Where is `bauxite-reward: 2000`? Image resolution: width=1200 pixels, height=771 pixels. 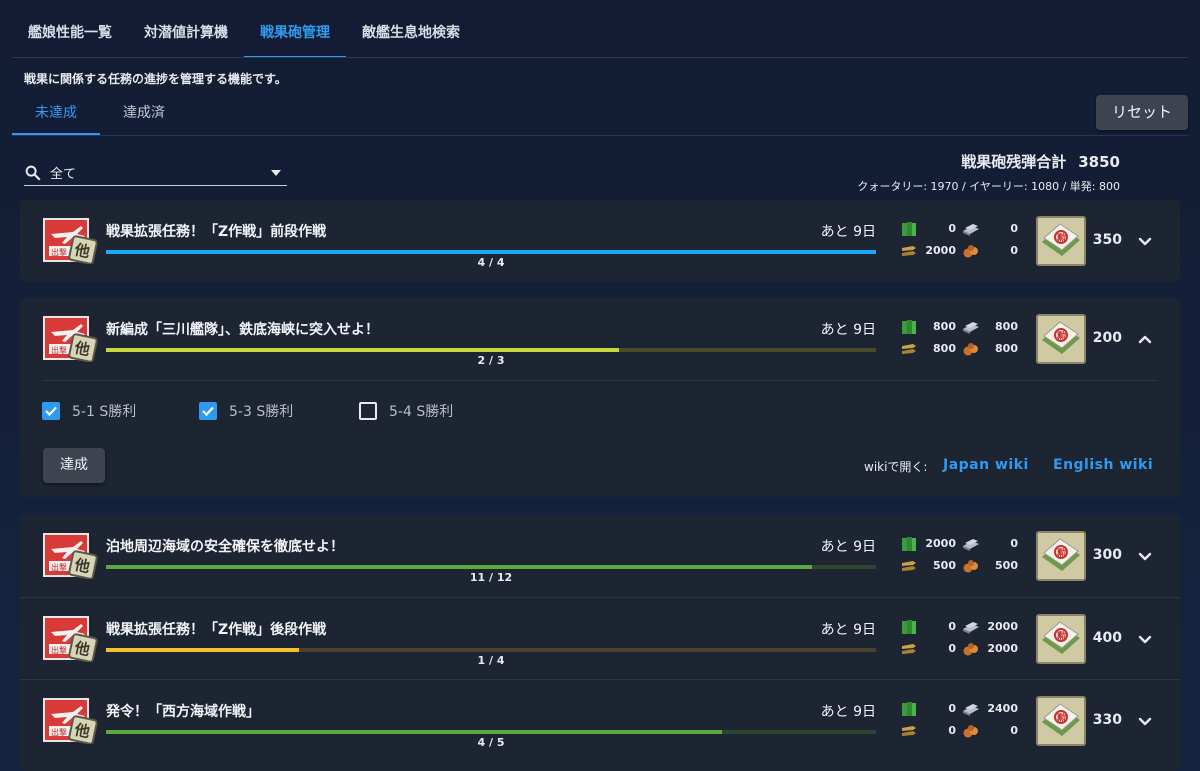
bauxite-reward: 2000 is located at coordinates (993, 649).